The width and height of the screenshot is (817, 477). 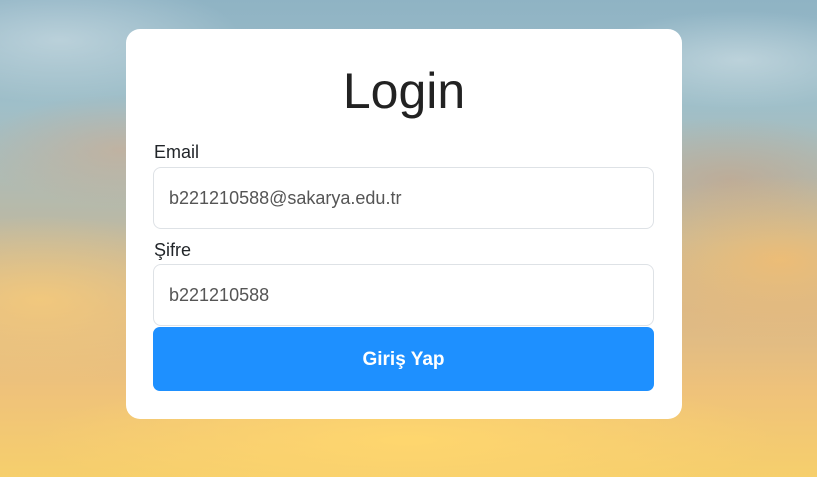 I want to click on login-button: Giriş Yap, so click(x=403, y=359).